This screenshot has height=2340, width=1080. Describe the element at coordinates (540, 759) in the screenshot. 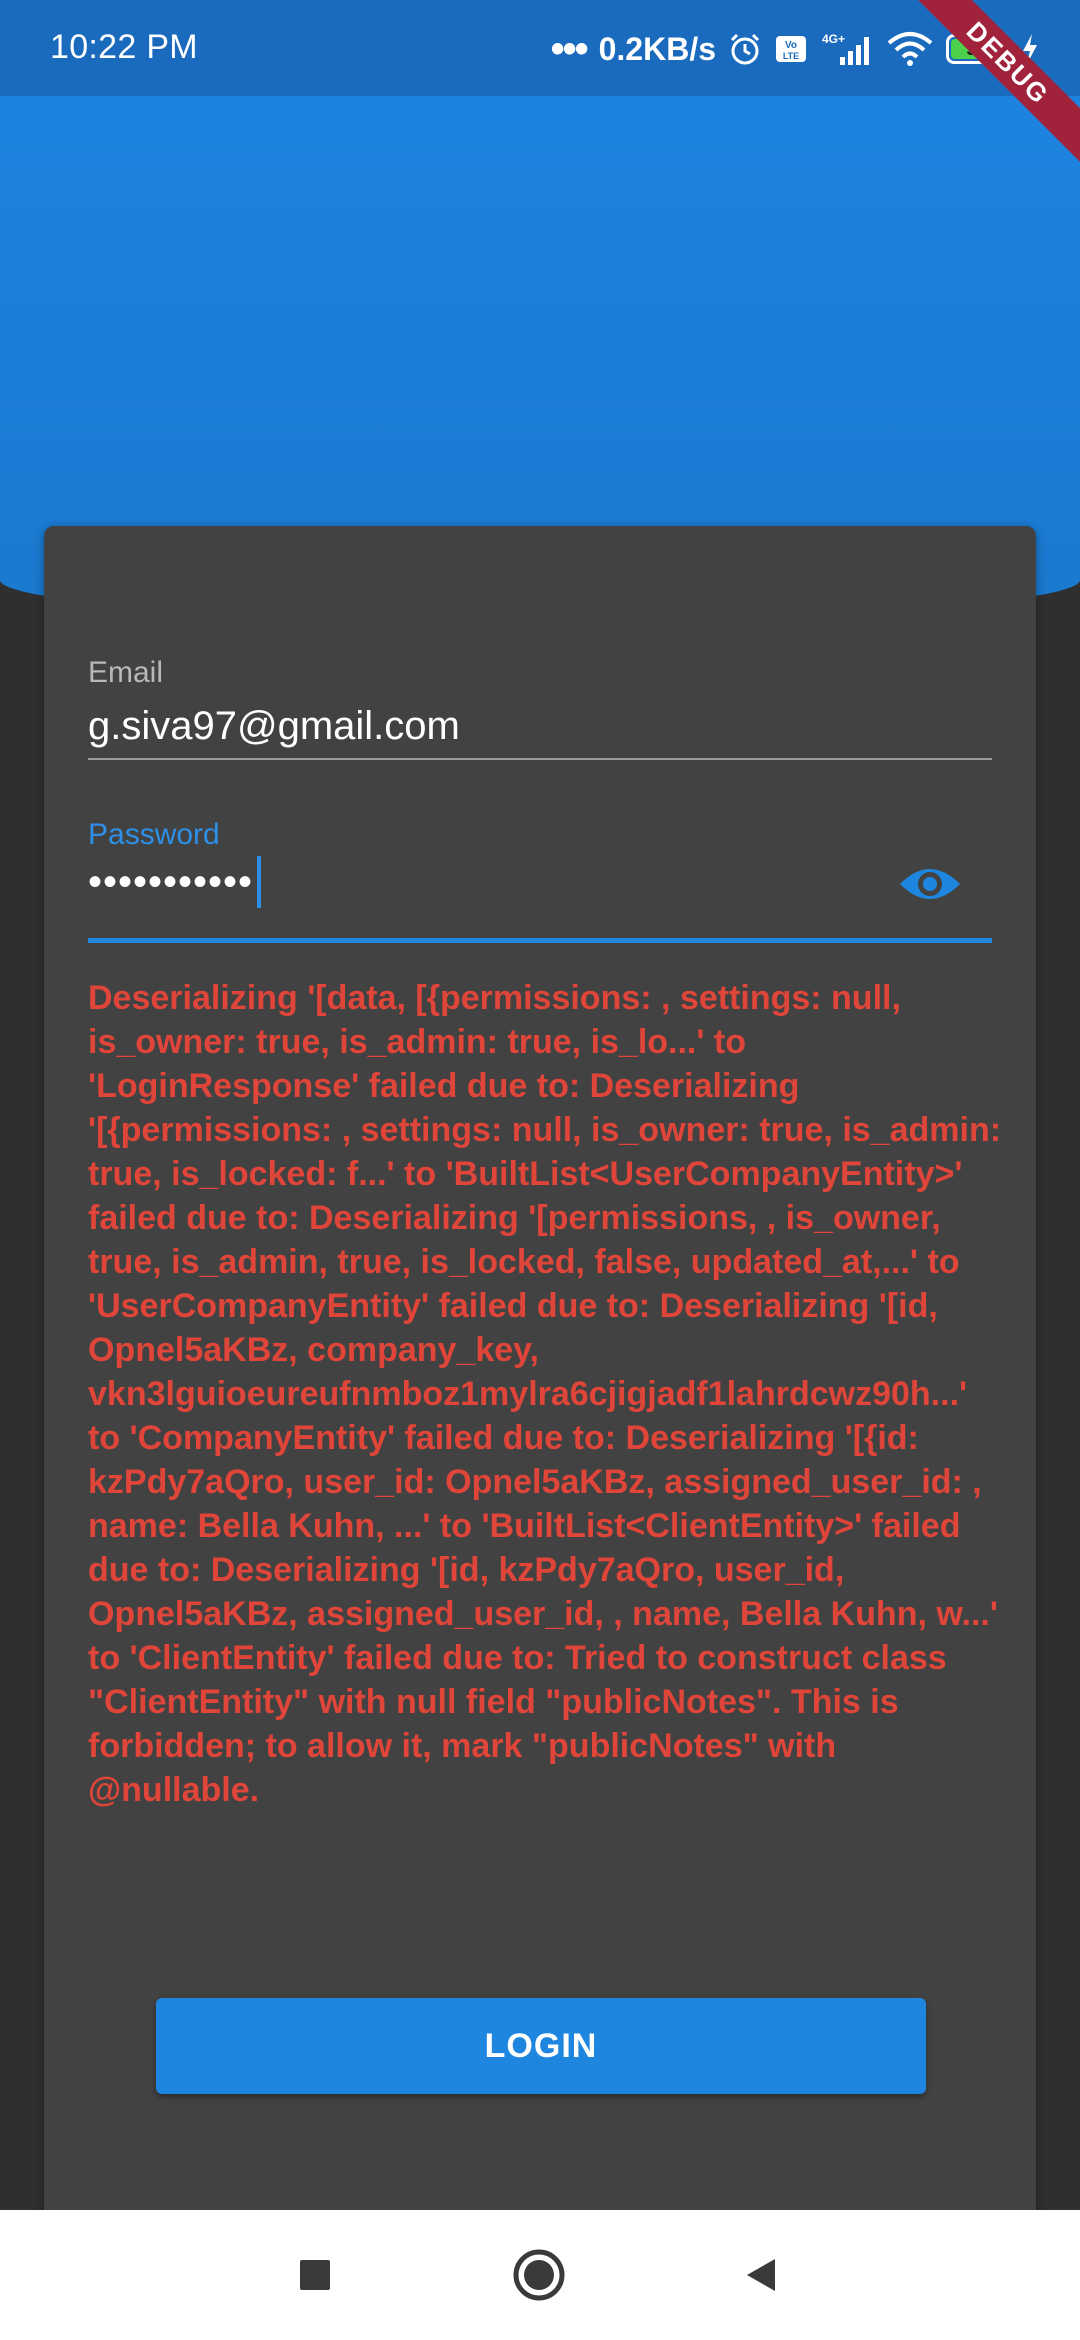

I see `email-underline` at that location.